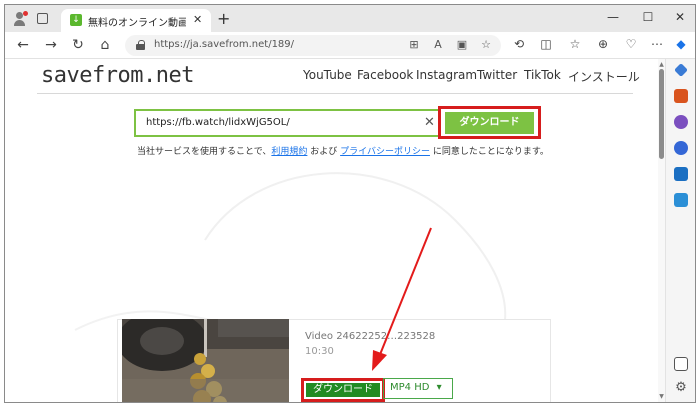 Image resolution: width=700 pixels, height=407 pixels. What do you see at coordinates (489, 152) in the screenshot?
I see `terms-suffix: に同意したことになります。` at bounding box center [489, 152].